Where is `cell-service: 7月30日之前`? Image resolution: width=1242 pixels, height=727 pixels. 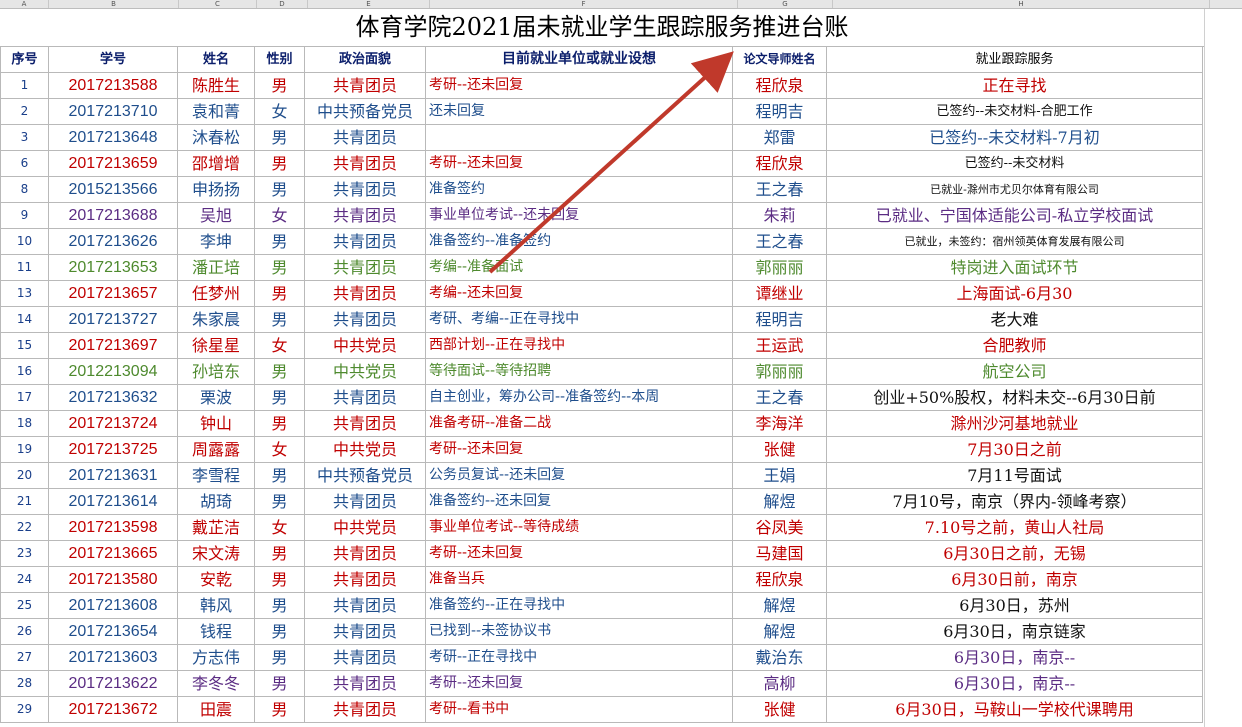
cell-service: 7月30日之前 is located at coordinates (1014, 449).